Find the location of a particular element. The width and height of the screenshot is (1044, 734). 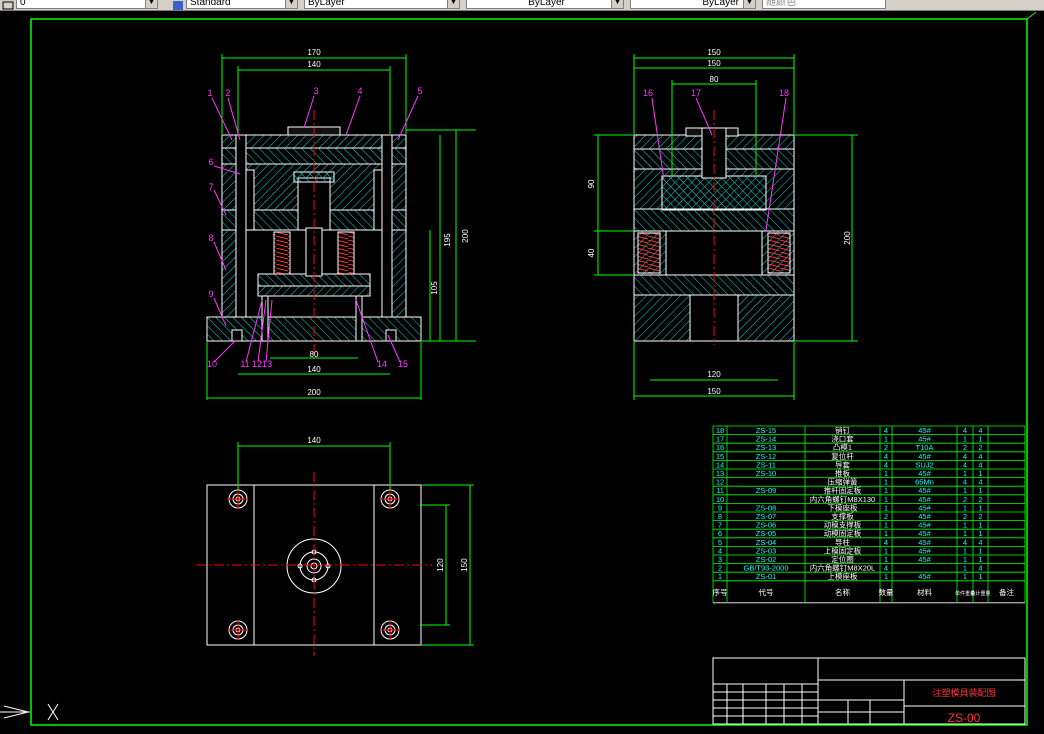

front-section-view is located at coordinates (314, 235).